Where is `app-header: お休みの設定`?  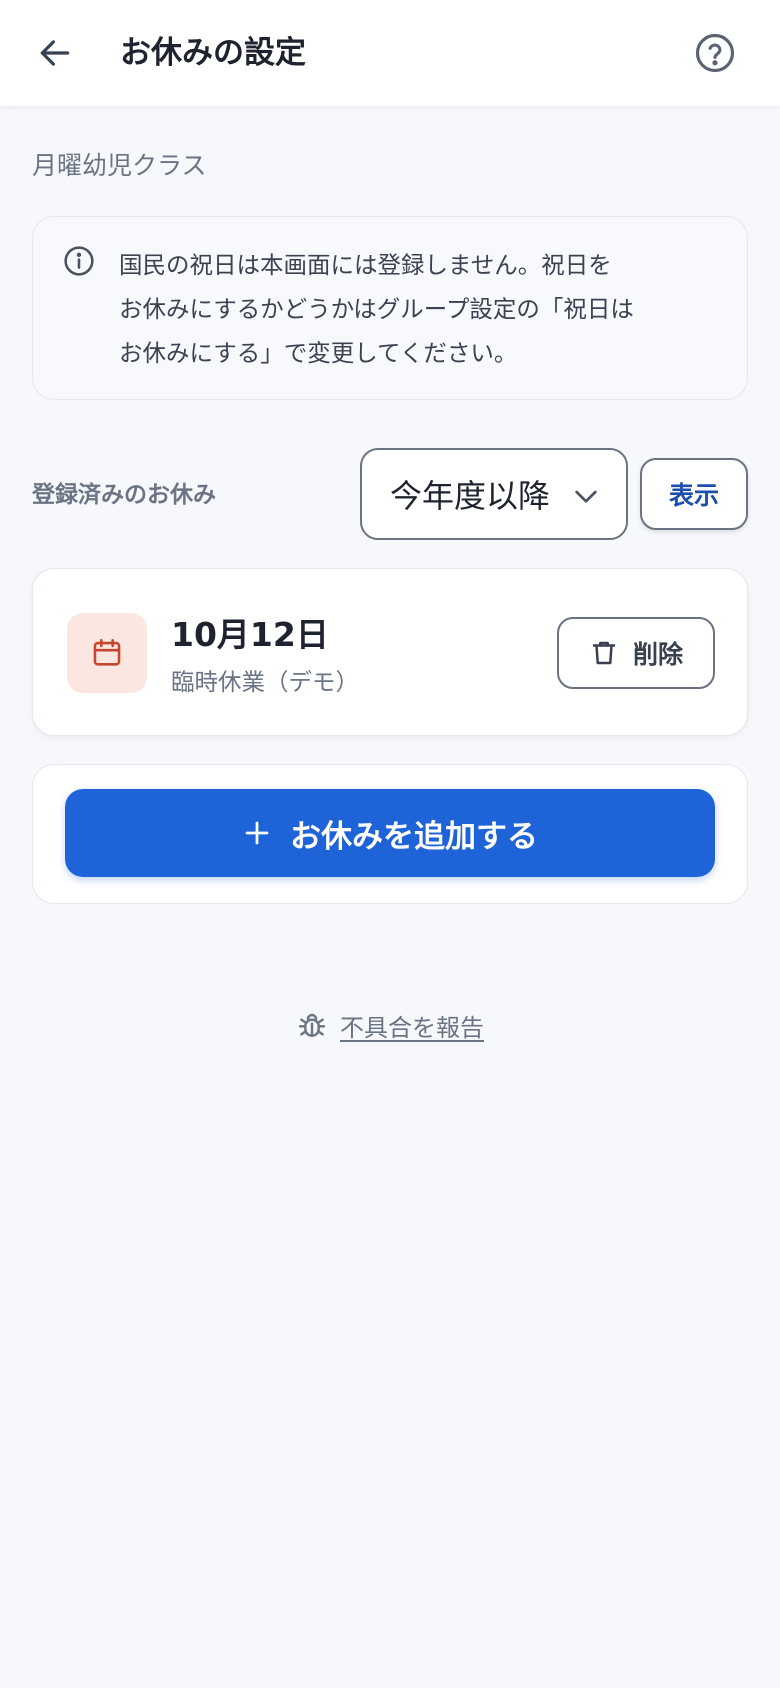
app-header: お休みの設定 is located at coordinates (390, 53).